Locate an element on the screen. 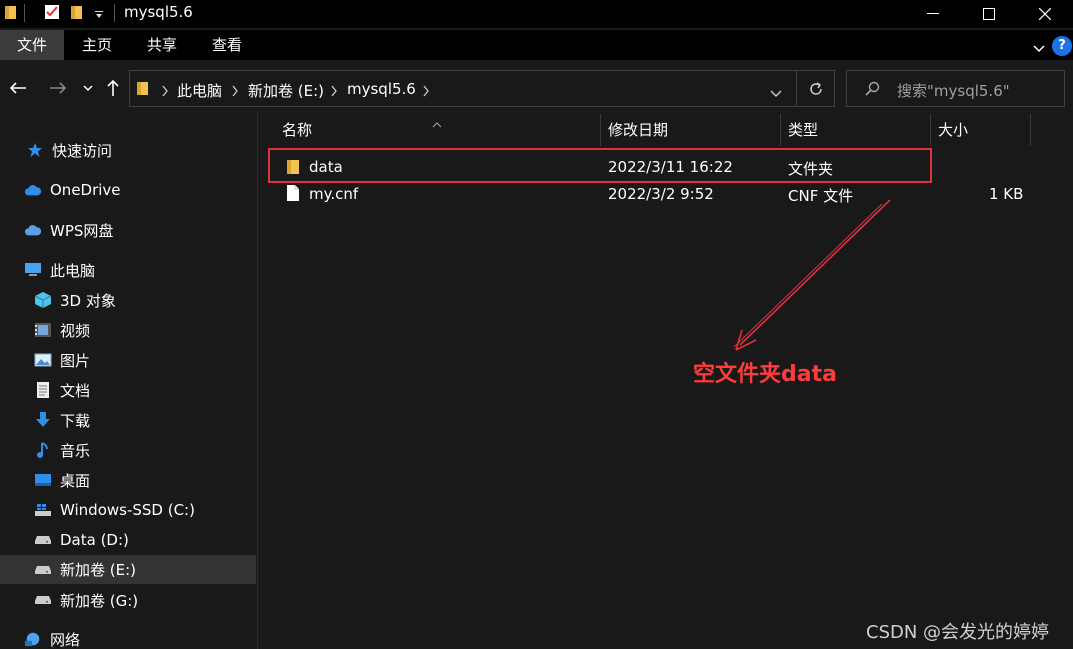 This screenshot has height=649, width=1073. sidebar-item-videos: 视频 is located at coordinates (128, 330).